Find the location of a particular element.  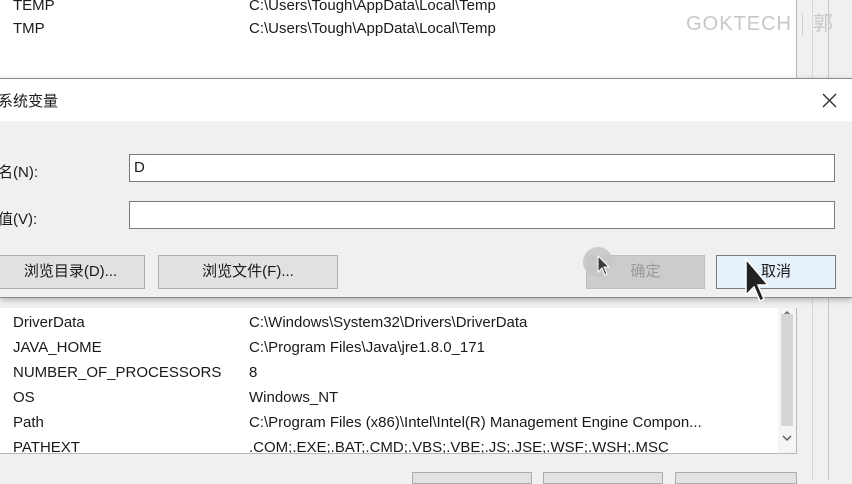

list-item: TMP C:\Users\Tough\AppData\Local\Temp is located at coordinates (398, 29).